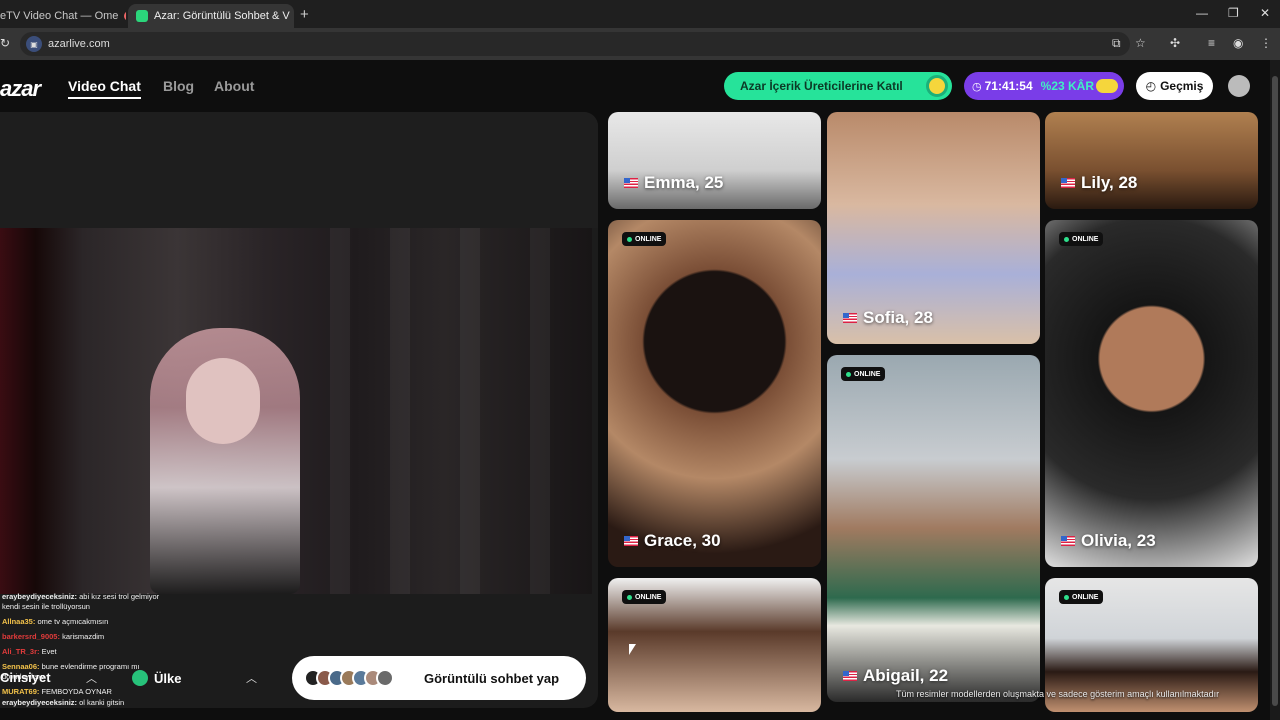 Image resolution: width=1280 pixels, height=720 pixels. Describe the element at coordinates (1175, 43) in the screenshot. I see `extensions-icon: ✣` at that location.